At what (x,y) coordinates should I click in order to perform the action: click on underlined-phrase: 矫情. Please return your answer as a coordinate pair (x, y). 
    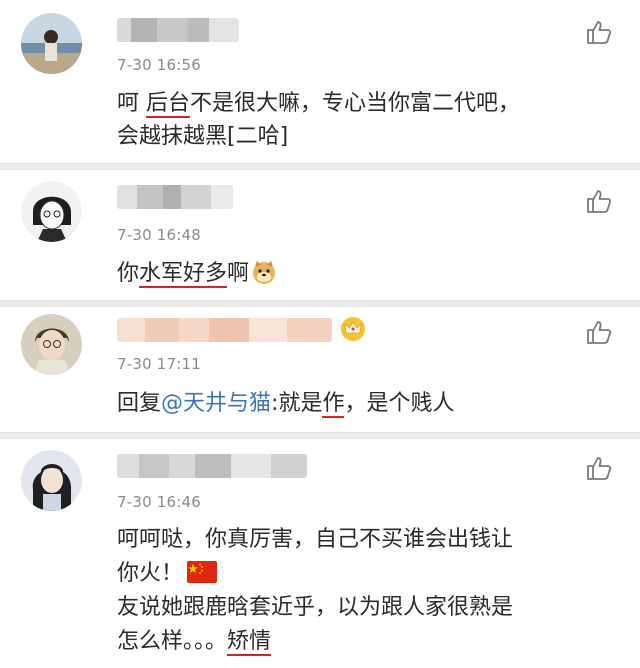
    Looking at the image, I should click on (249, 642).